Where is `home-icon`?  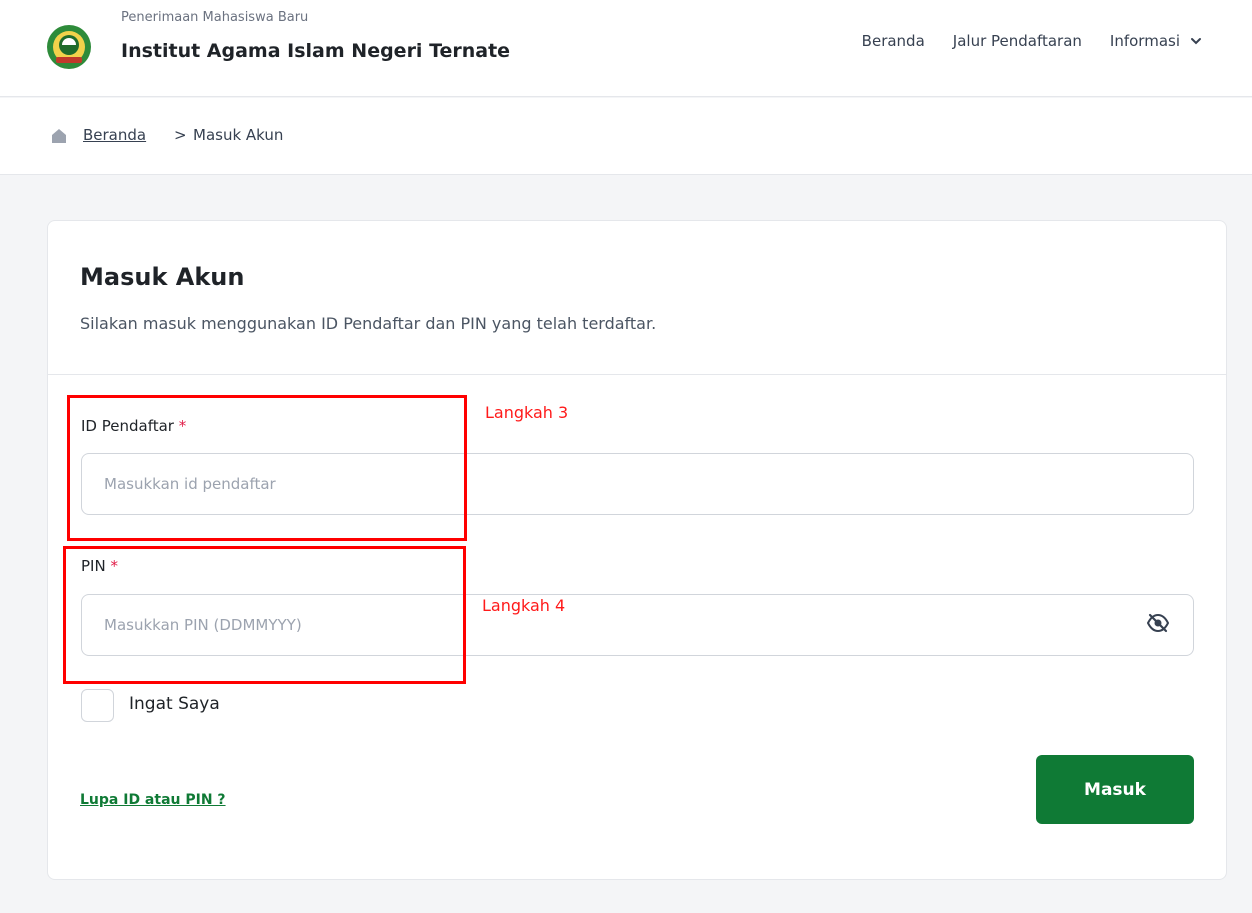 home-icon is located at coordinates (59, 136).